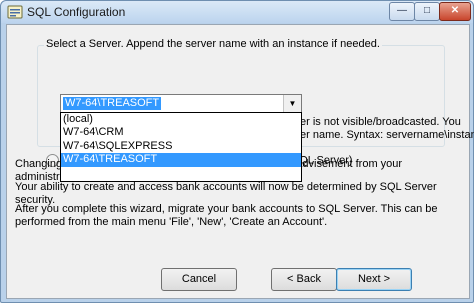 This screenshot has width=474, height=303. Describe the element at coordinates (181, 104) in the screenshot. I see `server-combobox: W7-64\TREASOFT ▼` at that location.